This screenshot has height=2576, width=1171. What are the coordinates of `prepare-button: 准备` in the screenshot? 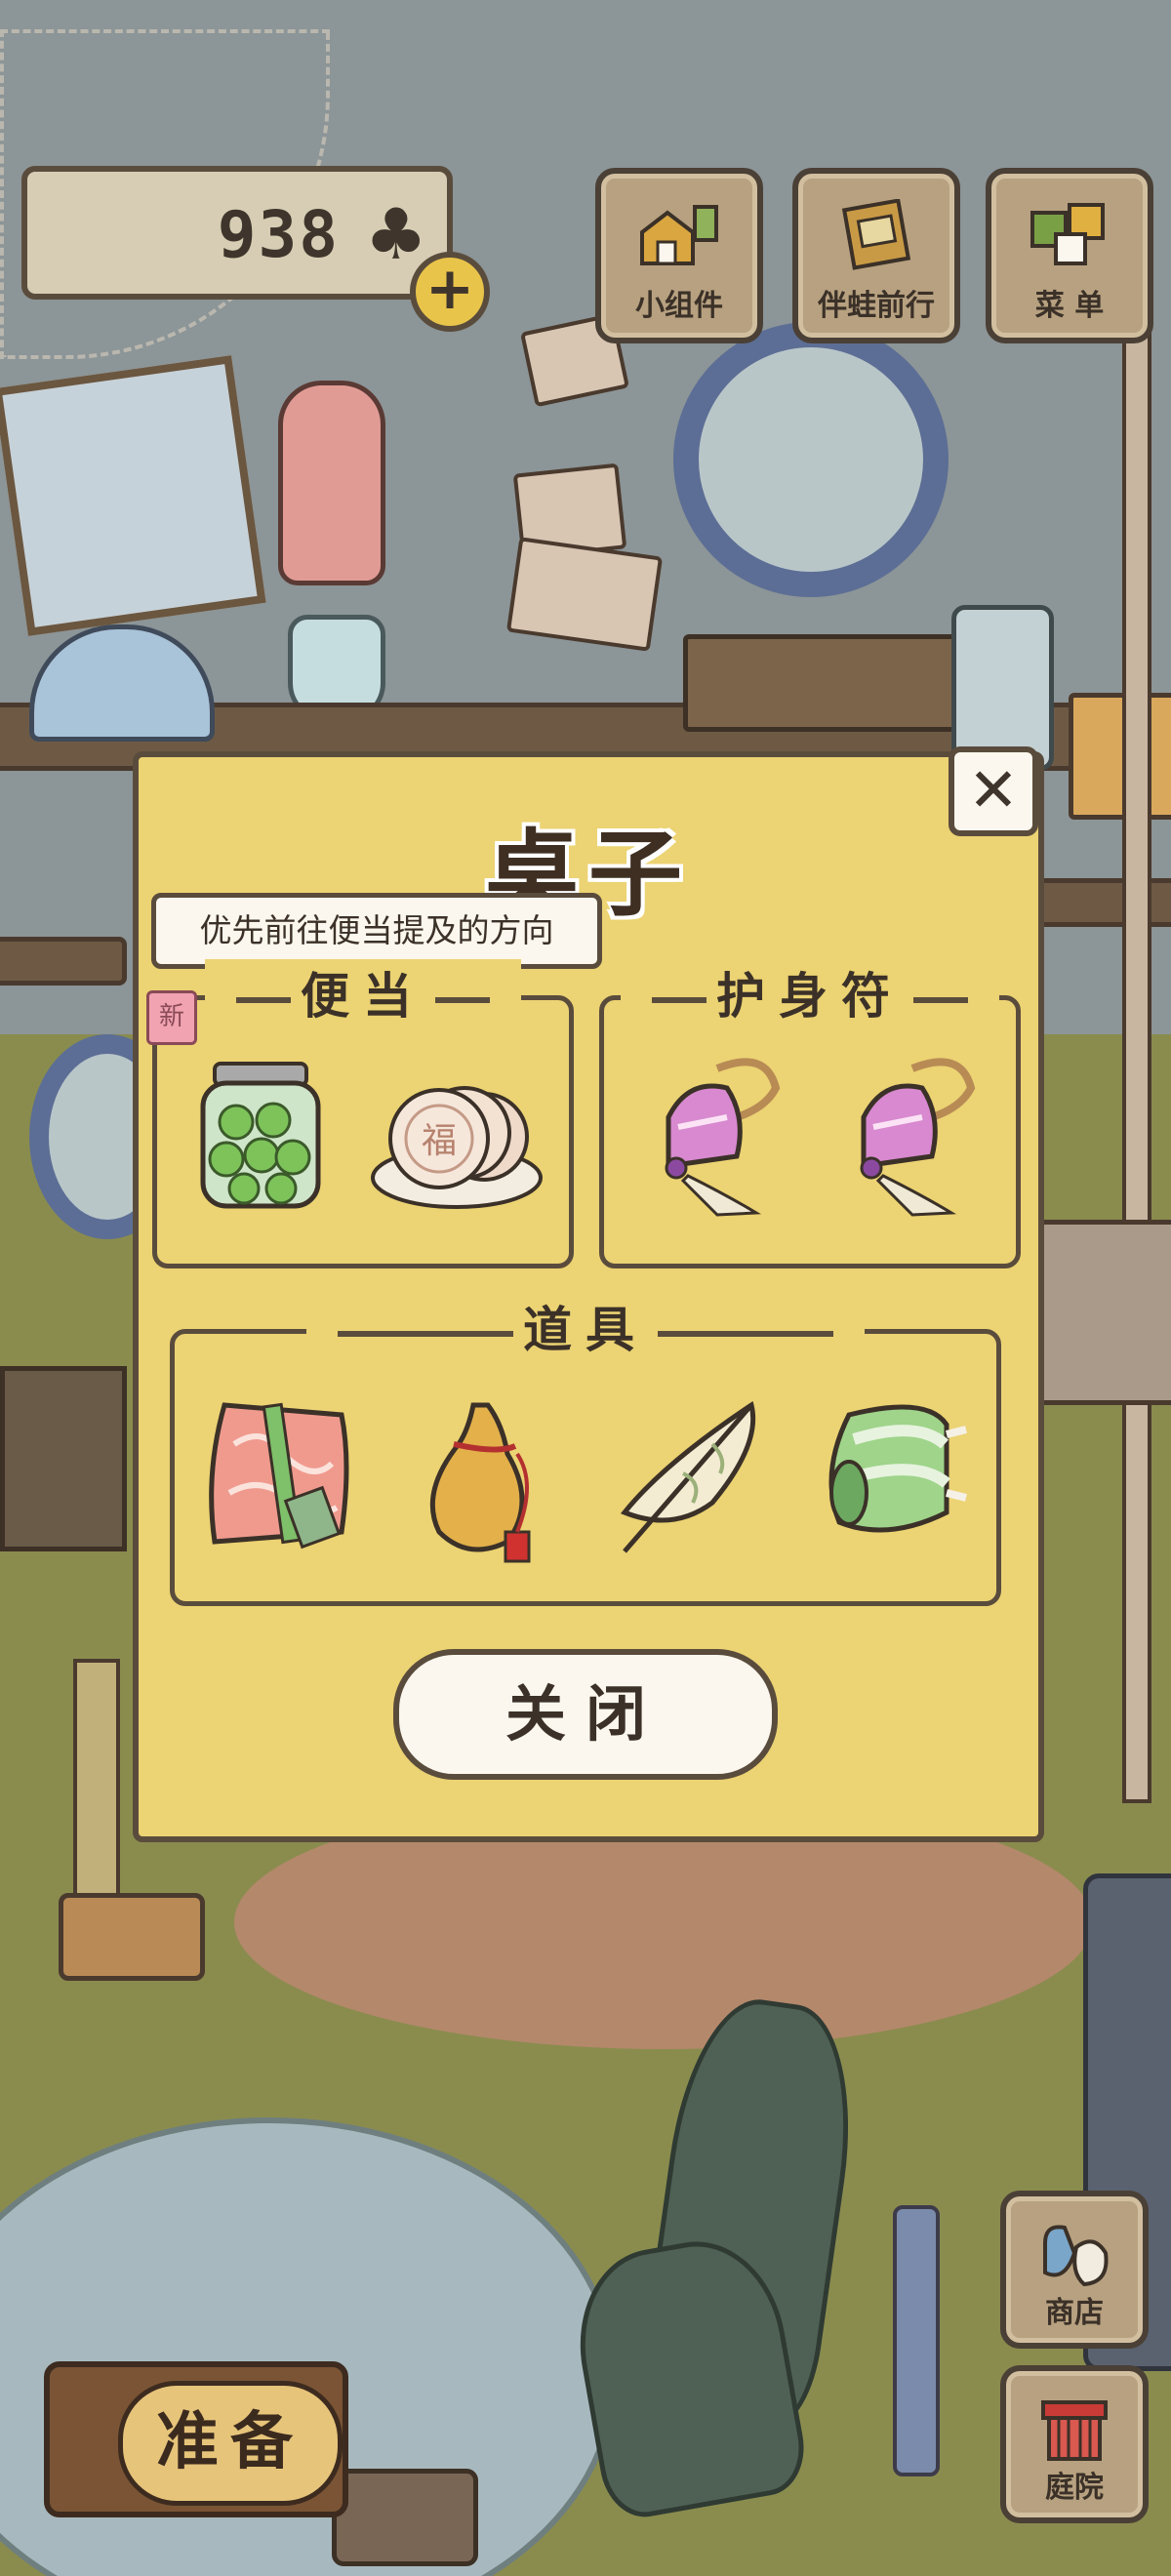 It's located at (196, 2439).